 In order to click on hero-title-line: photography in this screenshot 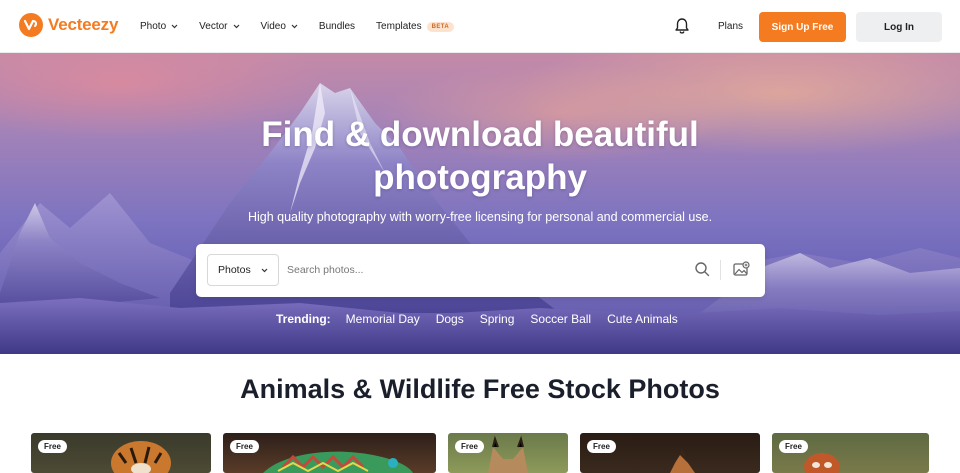, I will do `click(480, 177)`.